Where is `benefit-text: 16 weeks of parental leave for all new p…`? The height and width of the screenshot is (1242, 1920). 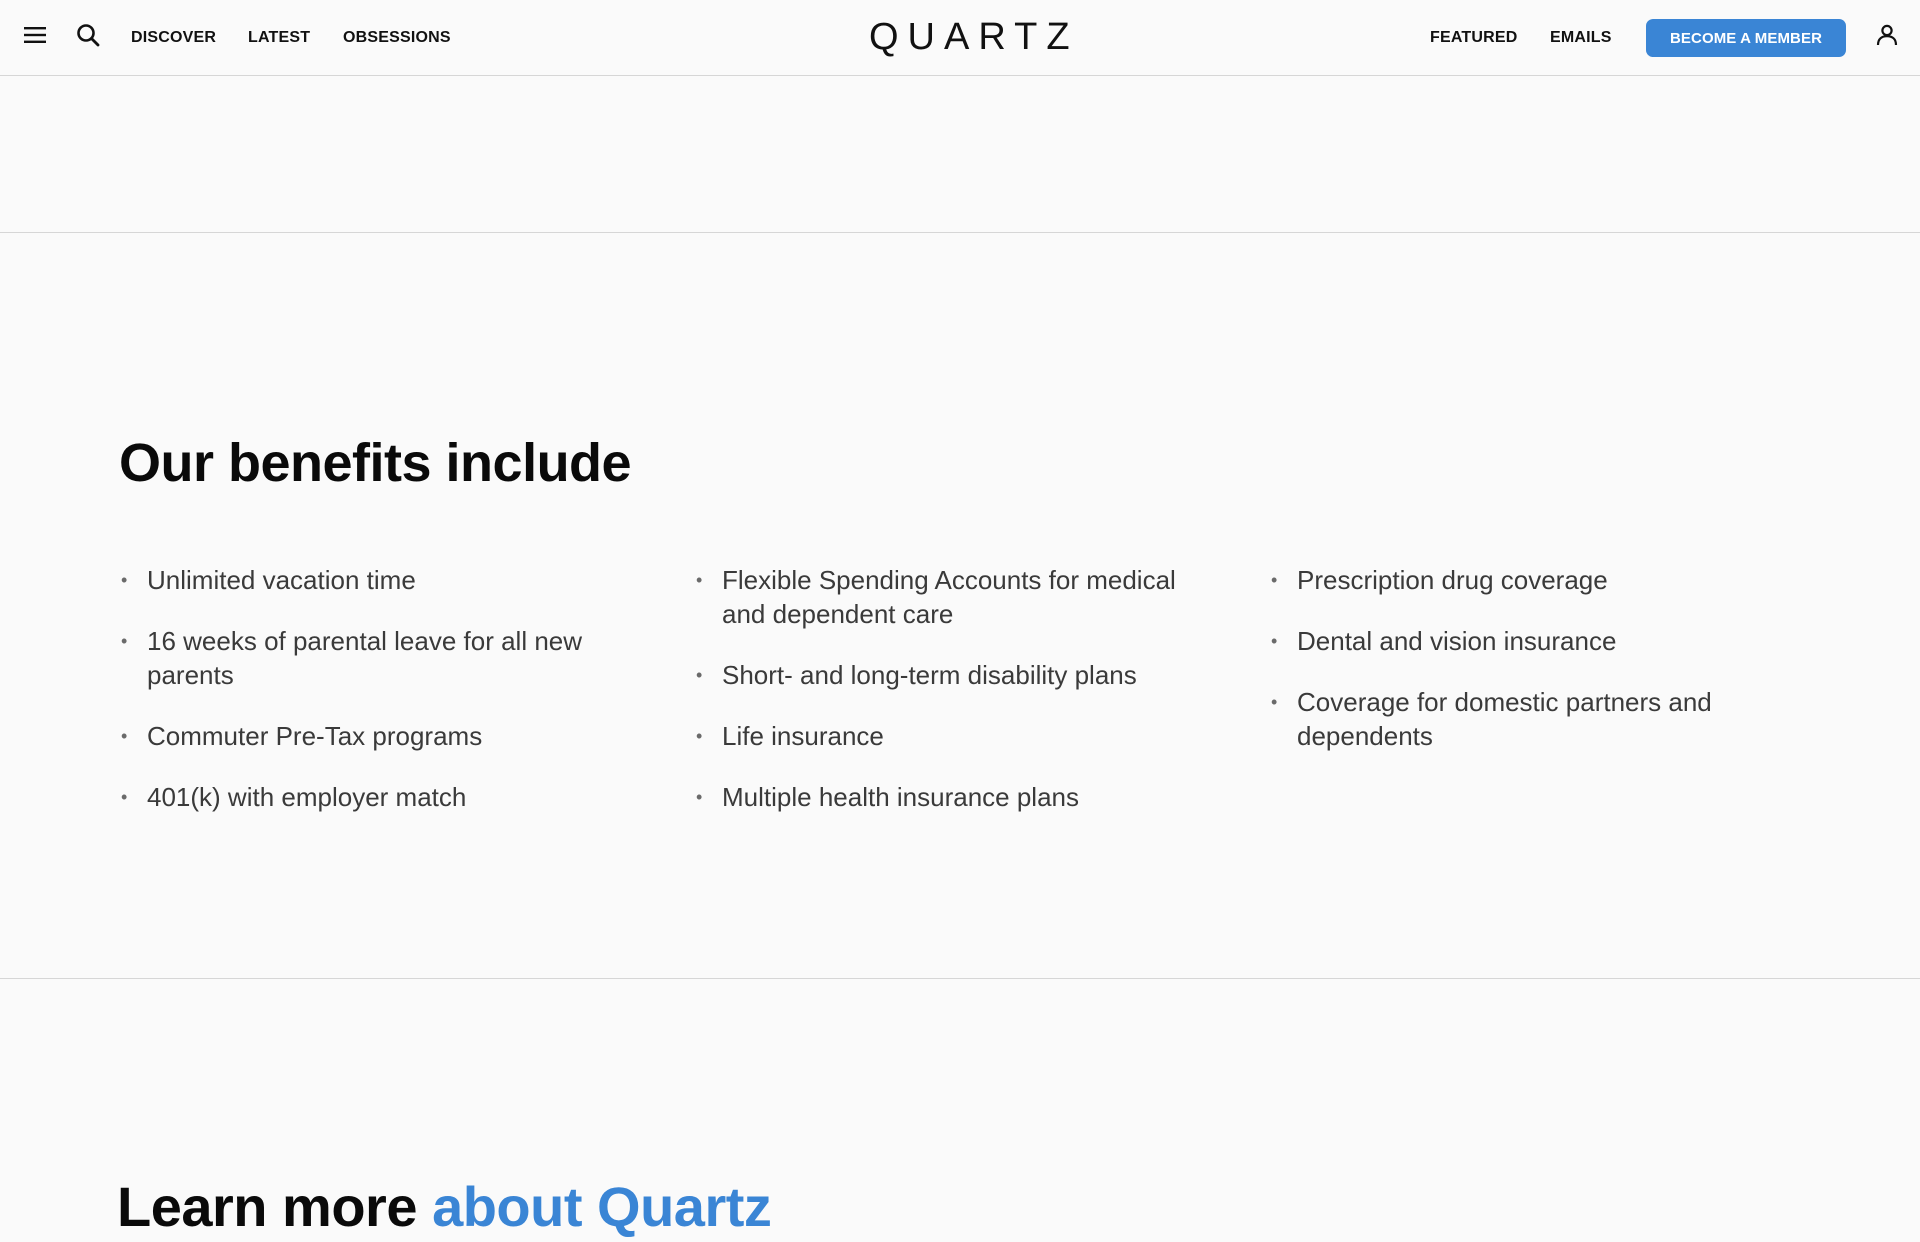
benefit-text: 16 weeks of parental leave for all new p… is located at coordinates (365, 658).